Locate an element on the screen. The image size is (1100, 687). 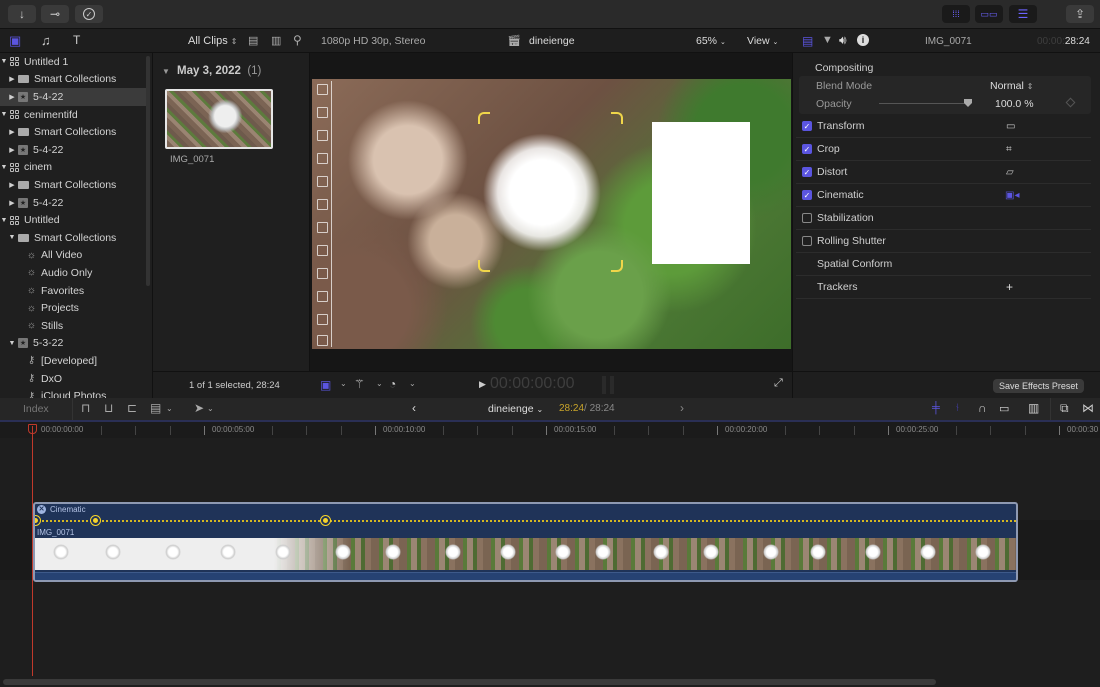
viewer-timecode: 00:00:00:00 is located at coordinates (532, 384).